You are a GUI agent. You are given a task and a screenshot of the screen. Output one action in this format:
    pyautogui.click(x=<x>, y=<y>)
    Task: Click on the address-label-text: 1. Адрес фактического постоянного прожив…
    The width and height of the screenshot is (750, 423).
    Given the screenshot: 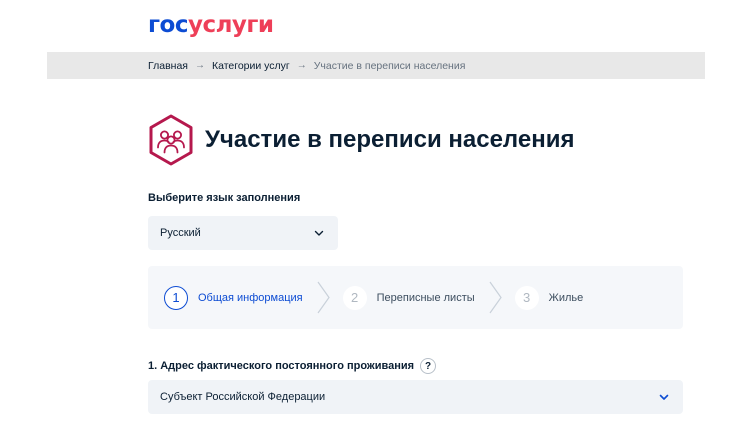 What is the action you would take?
    pyautogui.click(x=281, y=366)
    